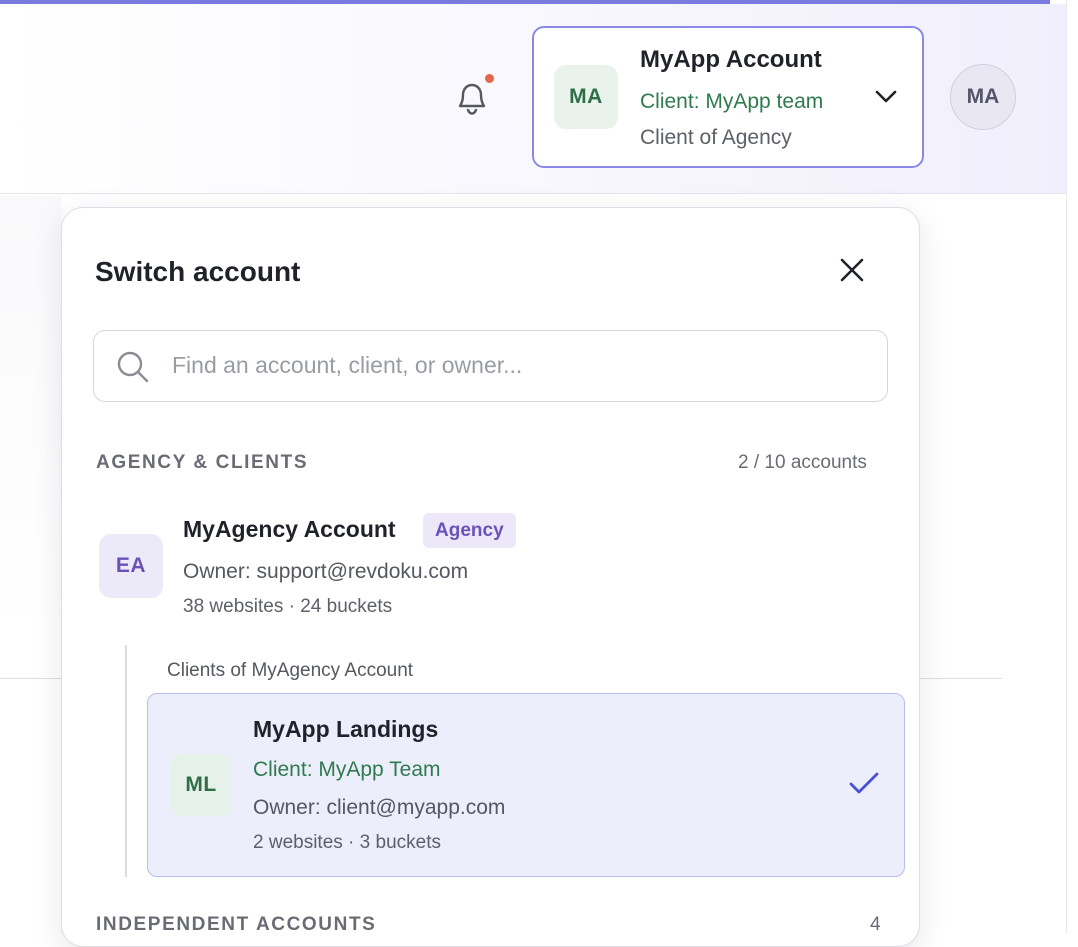 The height and width of the screenshot is (947, 1078). I want to click on current-account-avatar: MA, so click(586, 97).